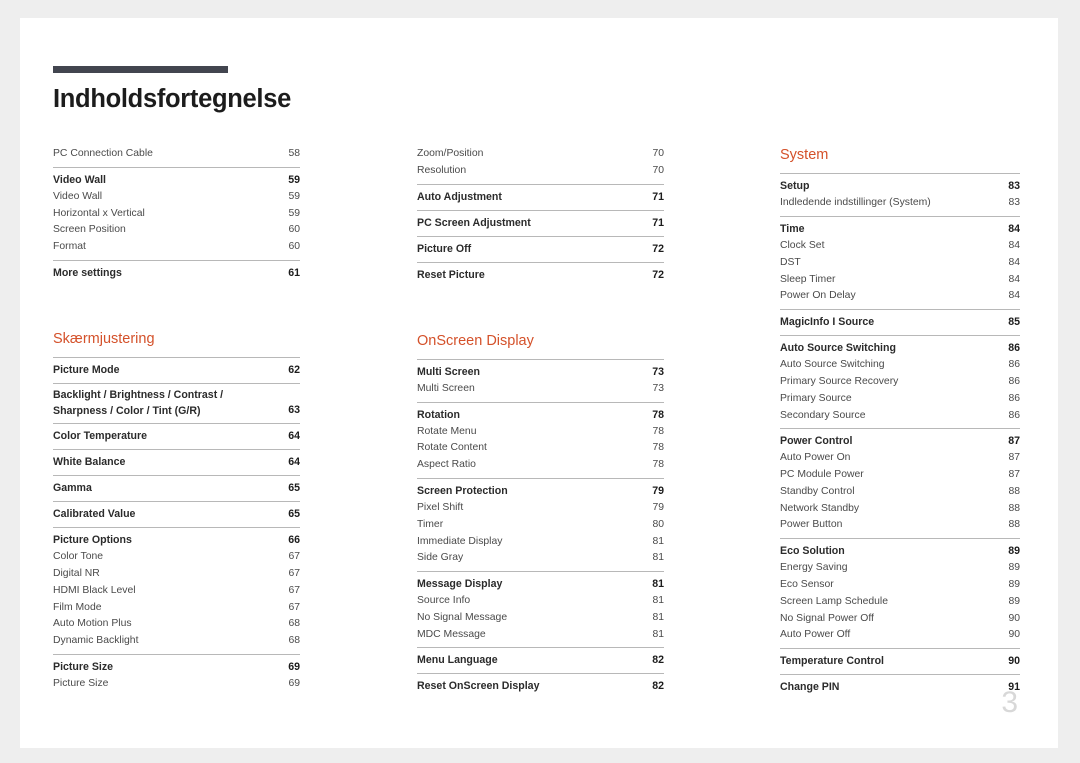  I want to click on toc-entry: Digital NR 67, so click(176, 574).